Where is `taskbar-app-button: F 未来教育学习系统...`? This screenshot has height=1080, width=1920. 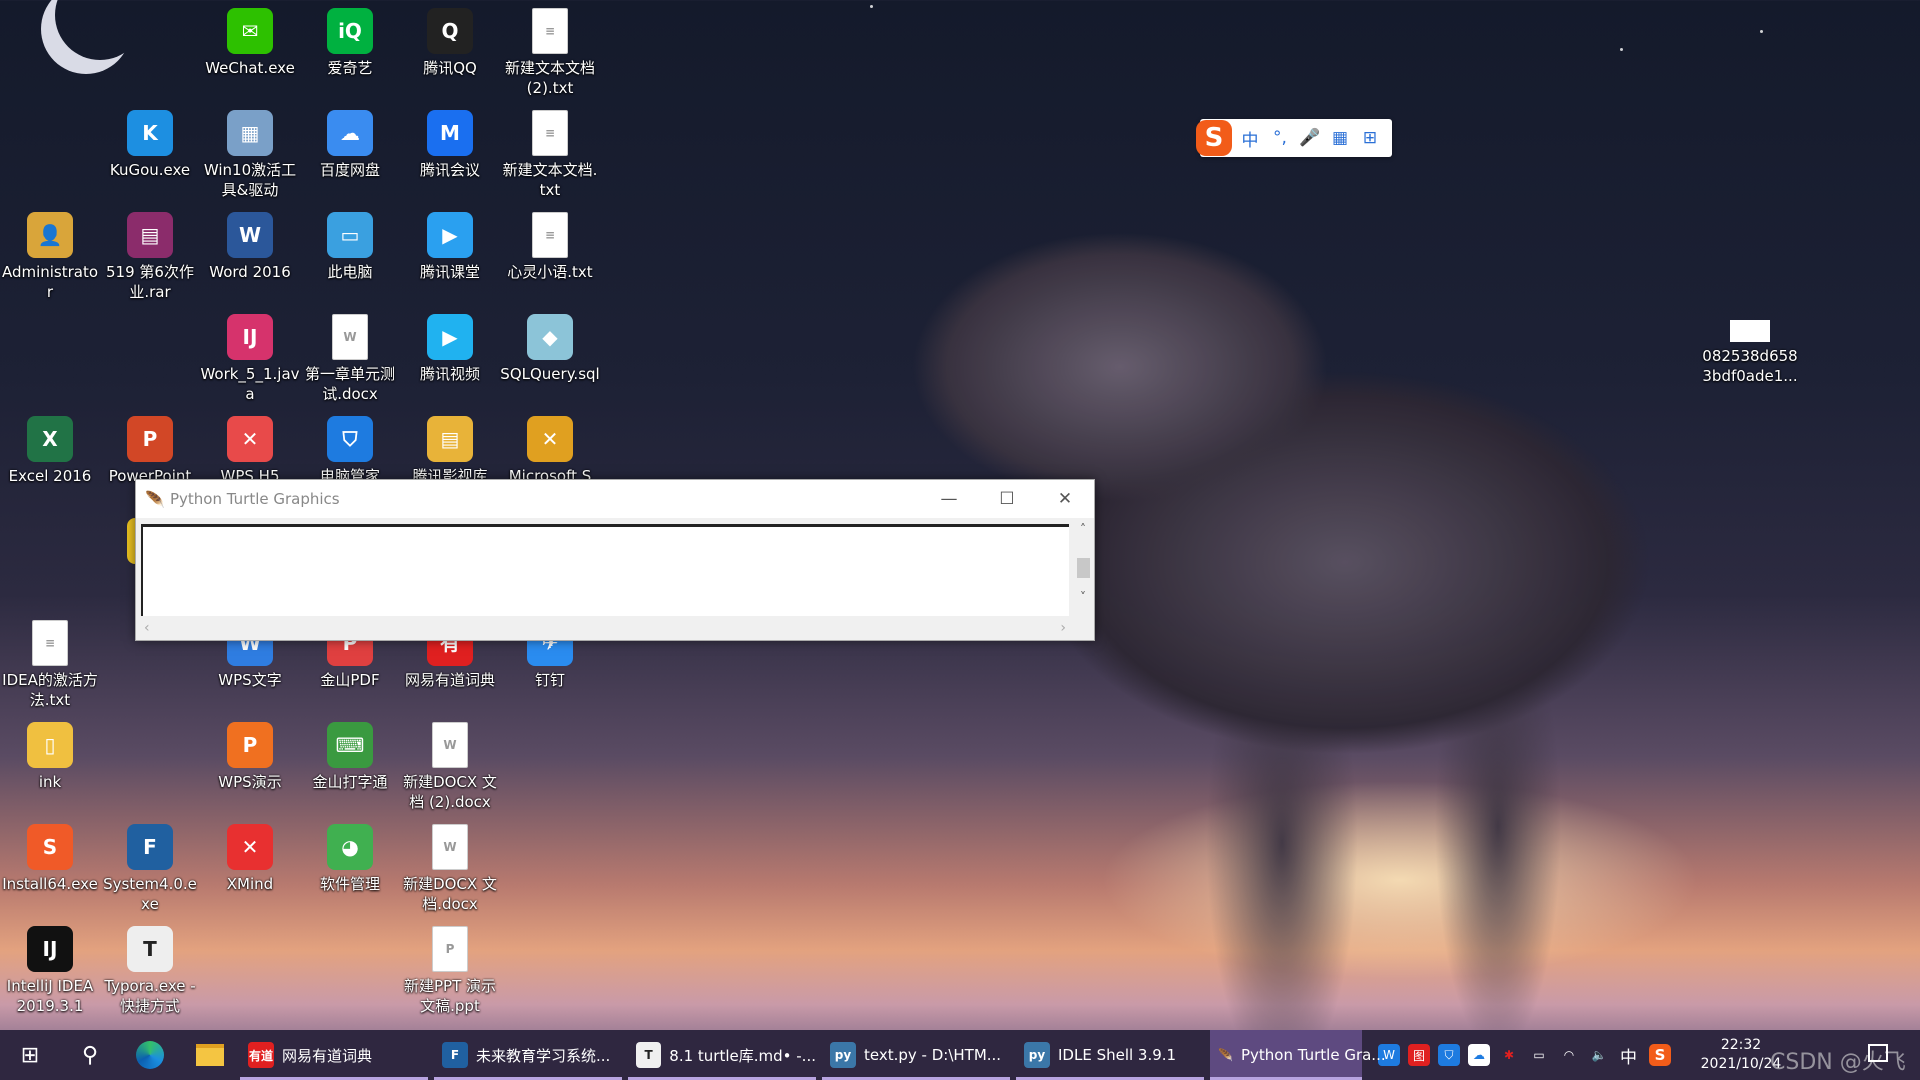
taskbar-app-button: F 未来教育学习系统... is located at coordinates (528, 1055).